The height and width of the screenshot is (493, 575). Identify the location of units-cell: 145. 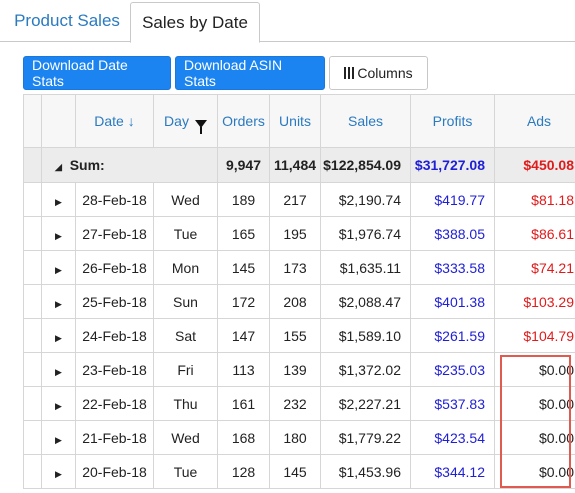
(295, 471).